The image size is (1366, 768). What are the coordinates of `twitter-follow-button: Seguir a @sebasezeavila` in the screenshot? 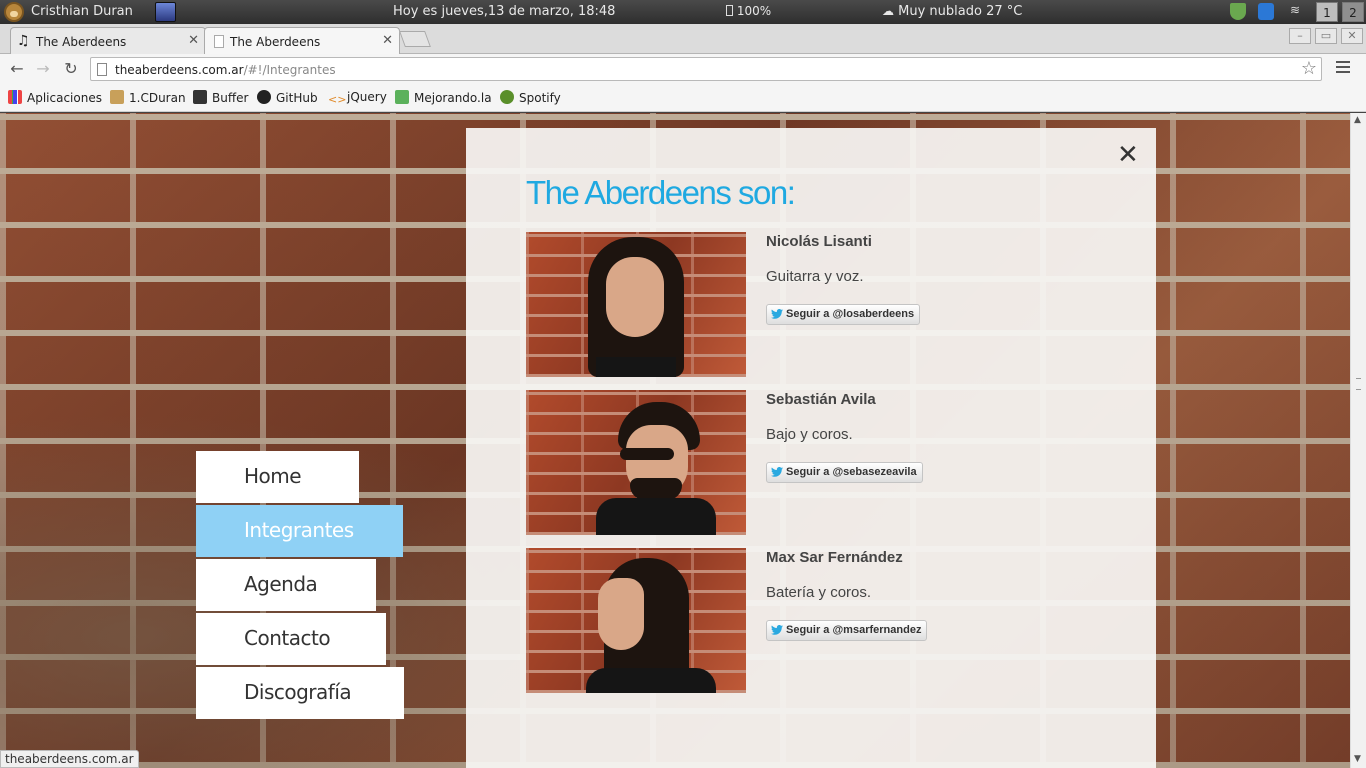 It's located at (844, 472).